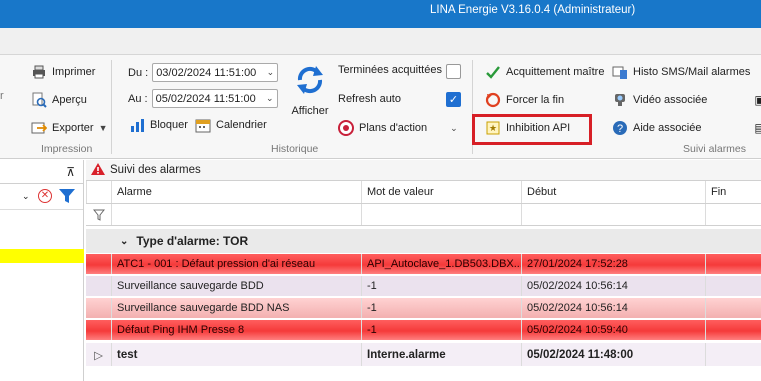  I want to click on date-au-picker: 05/02/2024 11:51:00 ⌄, so click(214, 98).